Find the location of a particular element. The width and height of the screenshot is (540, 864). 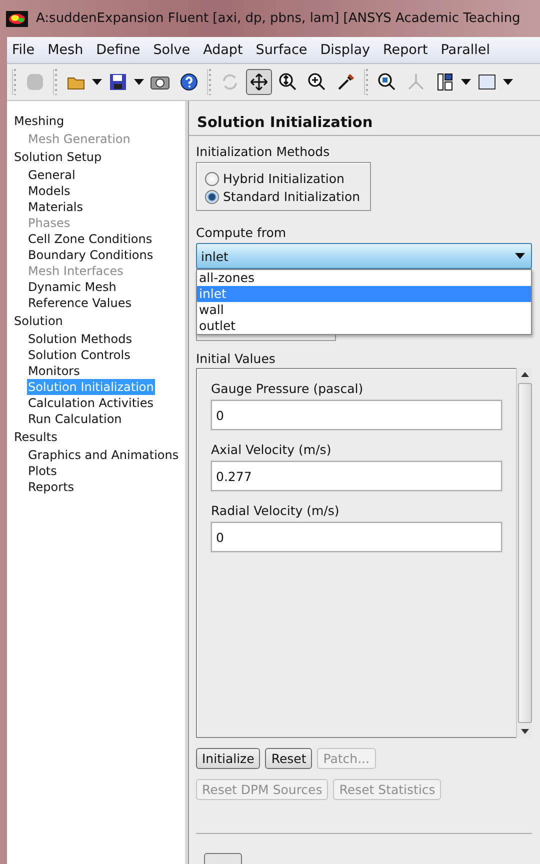

tree-item: Calculation Activities is located at coordinates (91, 403).